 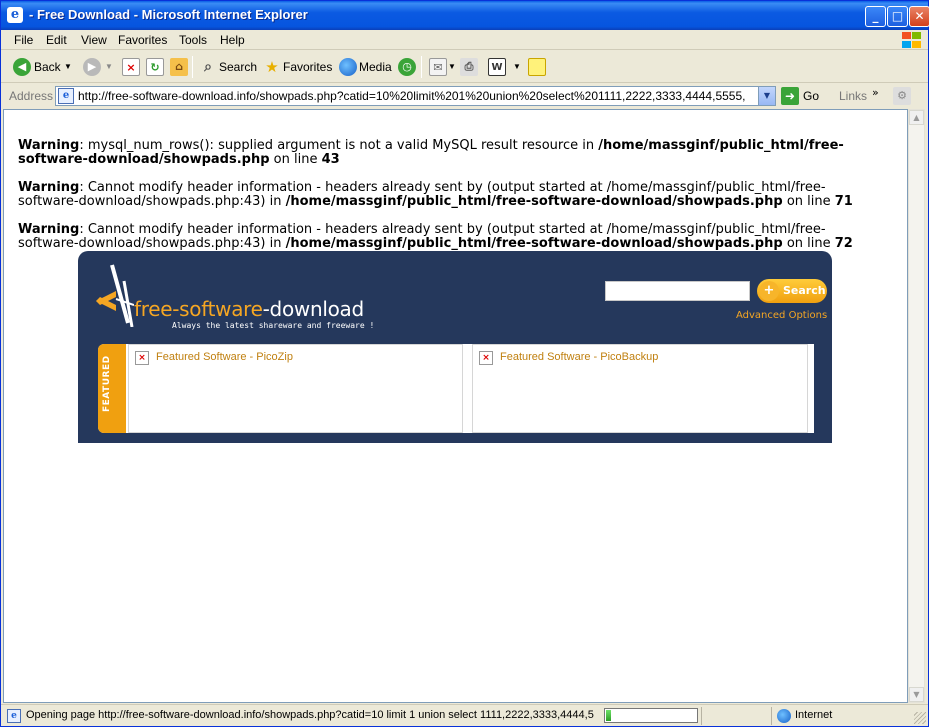 What do you see at coordinates (348, 67) in the screenshot?
I see `media-globe-icon` at bounding box center [348, 67].